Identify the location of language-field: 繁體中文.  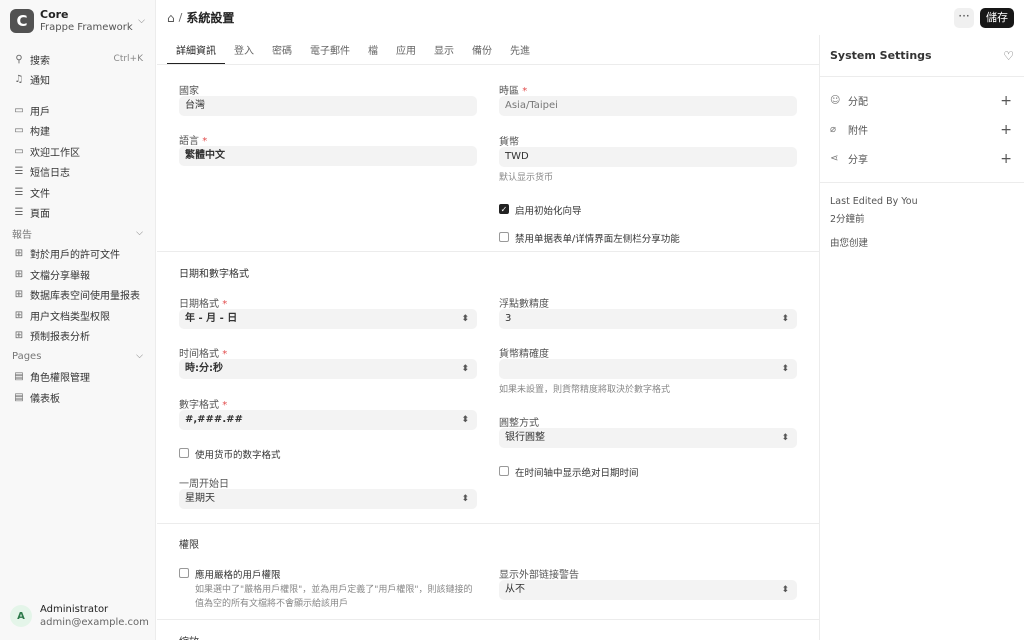
(328, 156).